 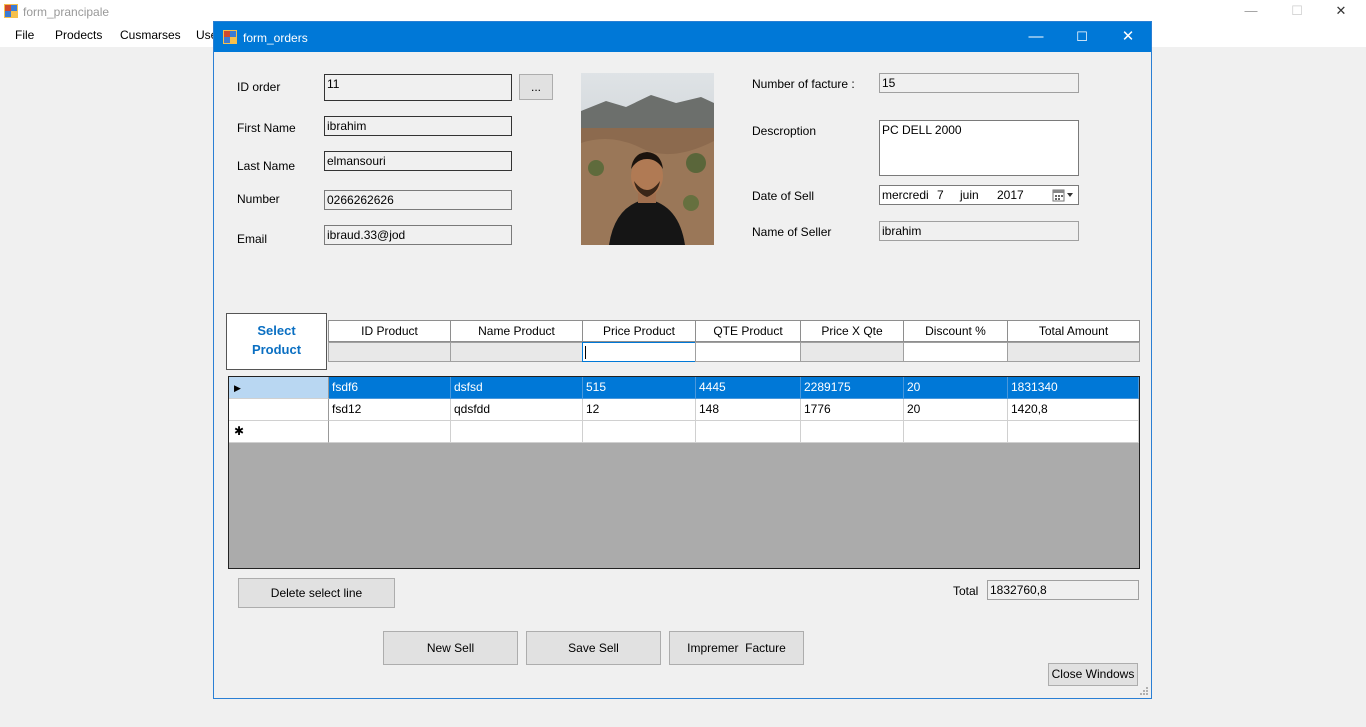 What do you see at coordinates (803, 84) in the screenshot?
I see `facture-label: Number of facture :` at bounding box center [803, 84].